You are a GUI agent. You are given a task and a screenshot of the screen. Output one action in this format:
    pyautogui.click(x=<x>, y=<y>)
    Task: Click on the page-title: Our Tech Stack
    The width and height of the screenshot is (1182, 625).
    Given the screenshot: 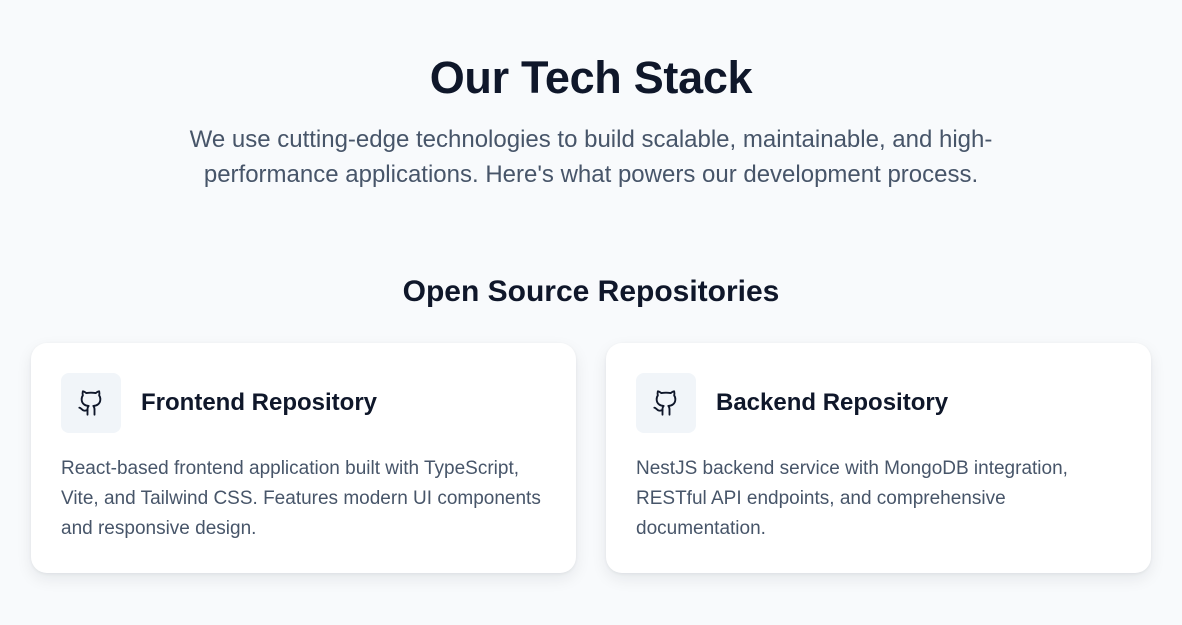 What is the action you would take?
    pyautogui.click(x=591, y=77)
    